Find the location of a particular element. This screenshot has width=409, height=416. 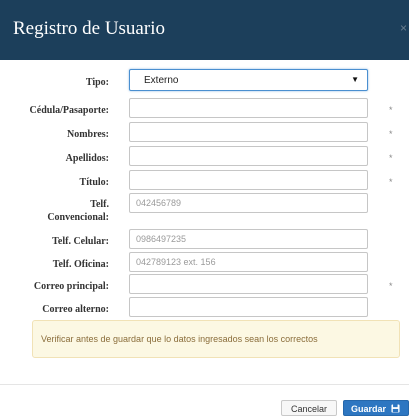

row-tipo: Tipo: Externo ▼ is located at coordinates (204, 80).